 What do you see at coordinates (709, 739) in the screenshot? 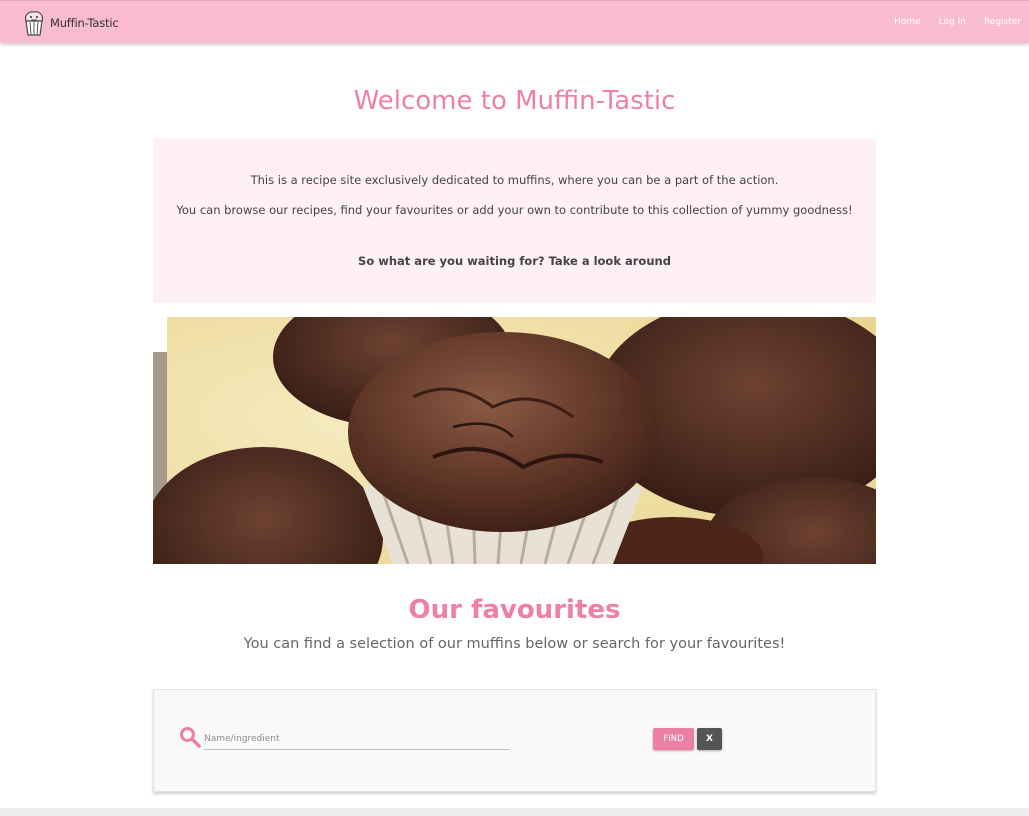
I see `clear-button: X` at bounding box center [709, 739].